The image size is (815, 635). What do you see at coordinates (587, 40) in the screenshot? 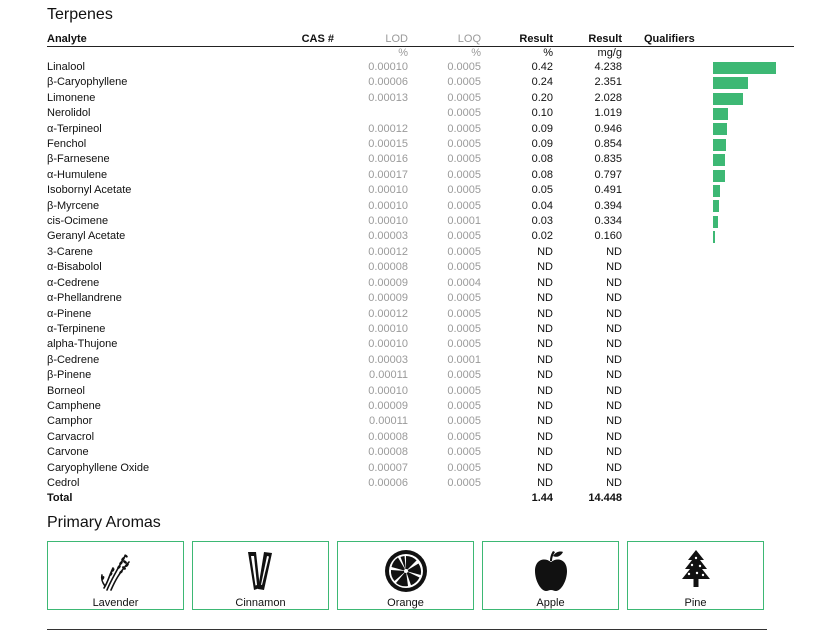
I see `header-result-mg: Result` at bounding box center [587, 40].